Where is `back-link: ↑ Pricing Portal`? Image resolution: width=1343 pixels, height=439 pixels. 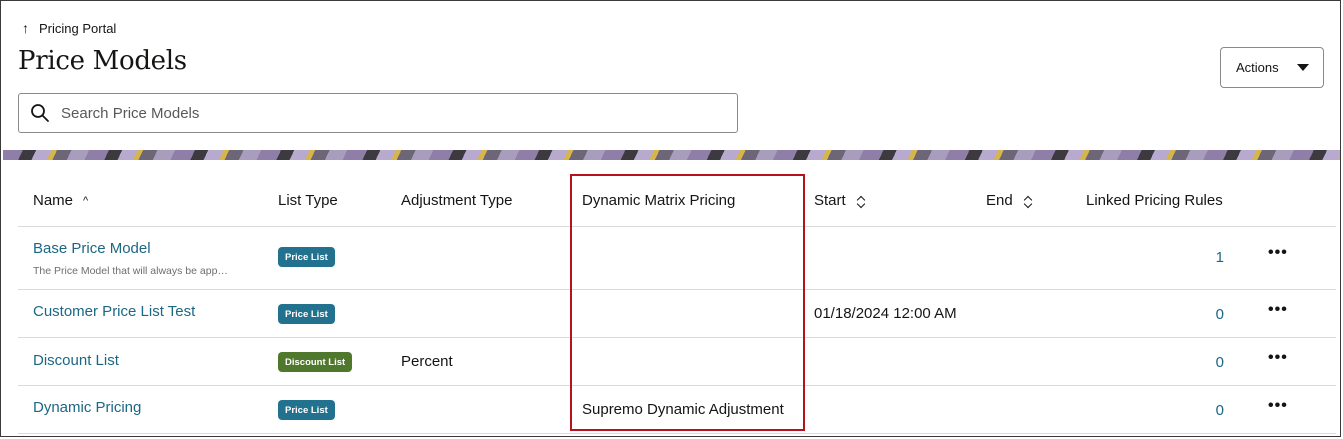 back-link: ↑ Pricing Portal is located at coordinates (69, 28).